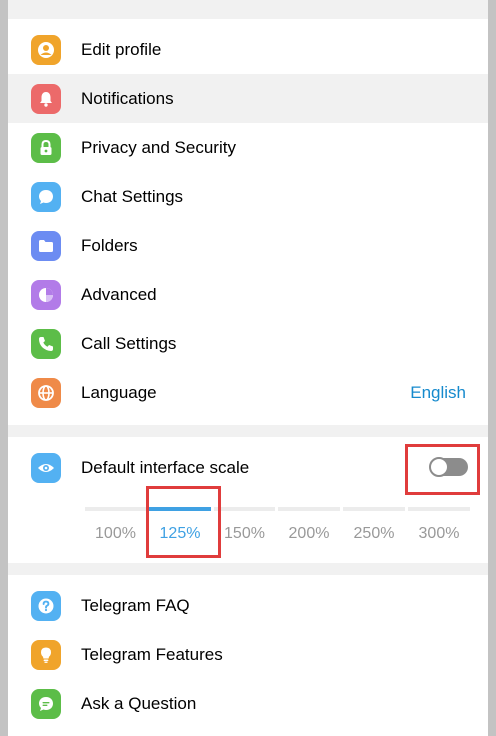  Describe the element at coordinates (46, 246) in the screenshot. I see `folder-icon` at that location.